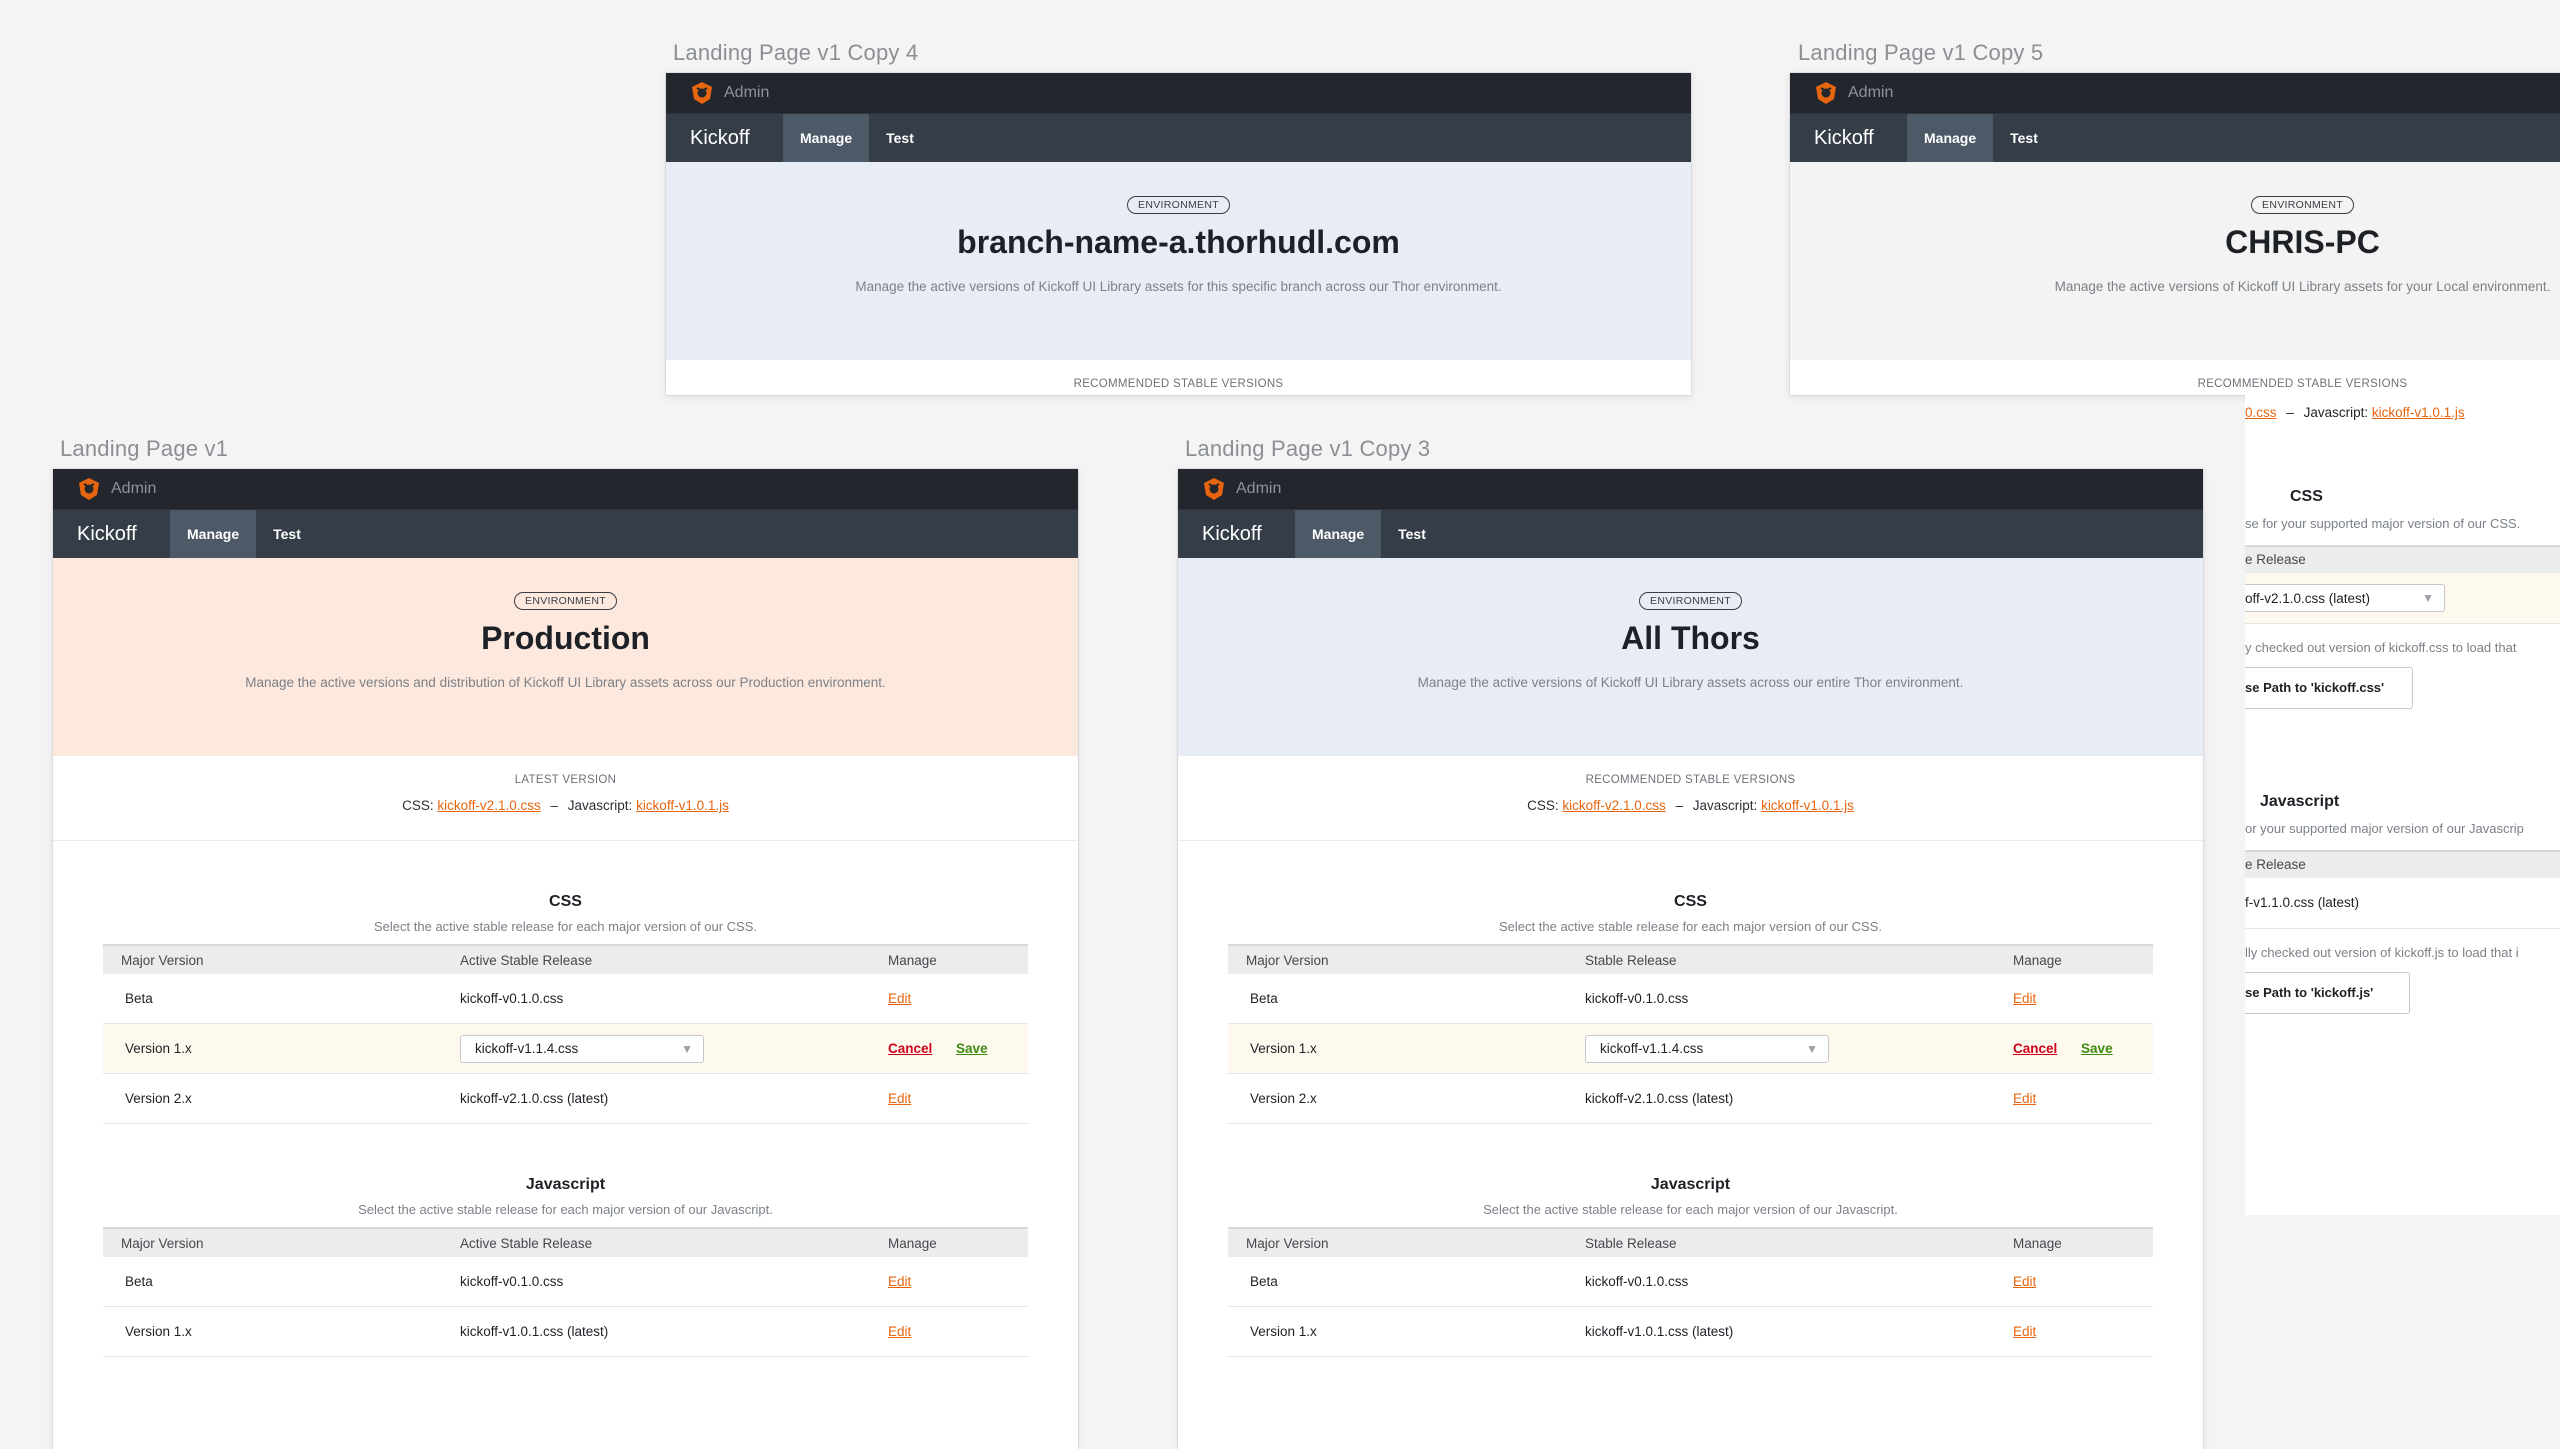 This screenshot has height=1449, width=2560. I want to click on column-release: Stable Release, so click(1799, 1242).